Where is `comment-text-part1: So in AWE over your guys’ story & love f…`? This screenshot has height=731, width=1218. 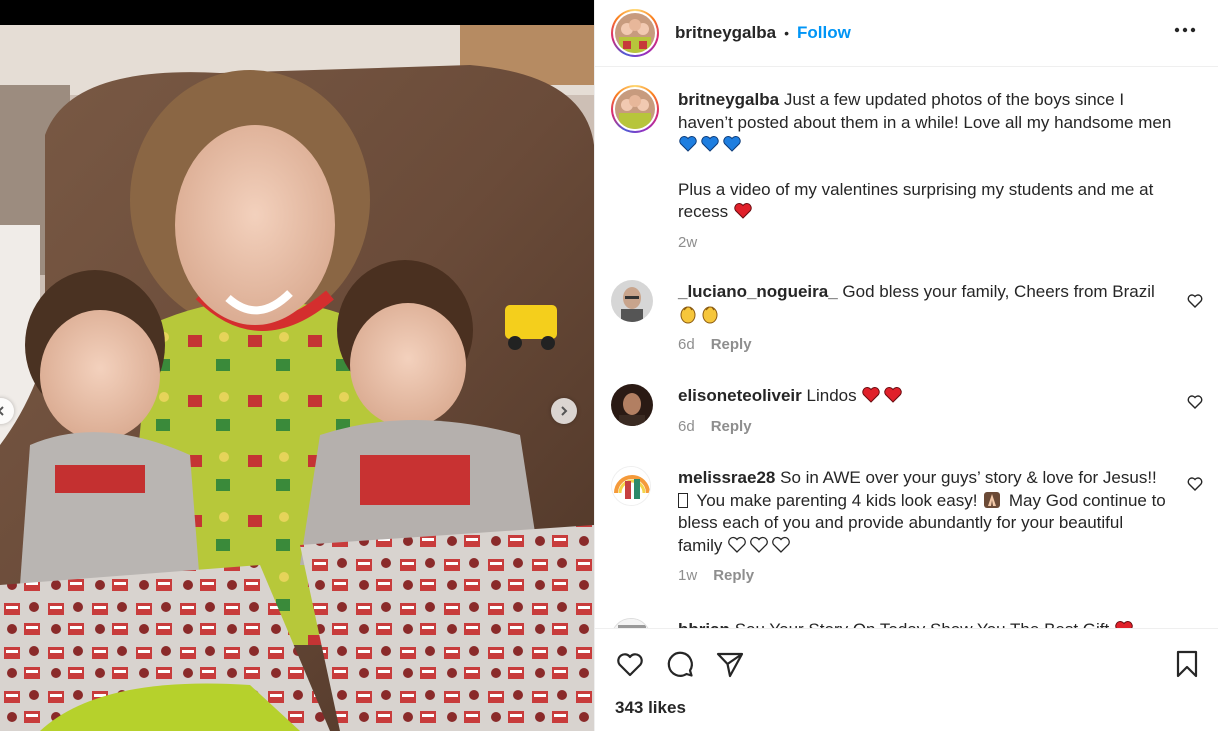
comment-text-part1: So in AWE over your guys’ story & love f… is located at coordinates (968, 477).